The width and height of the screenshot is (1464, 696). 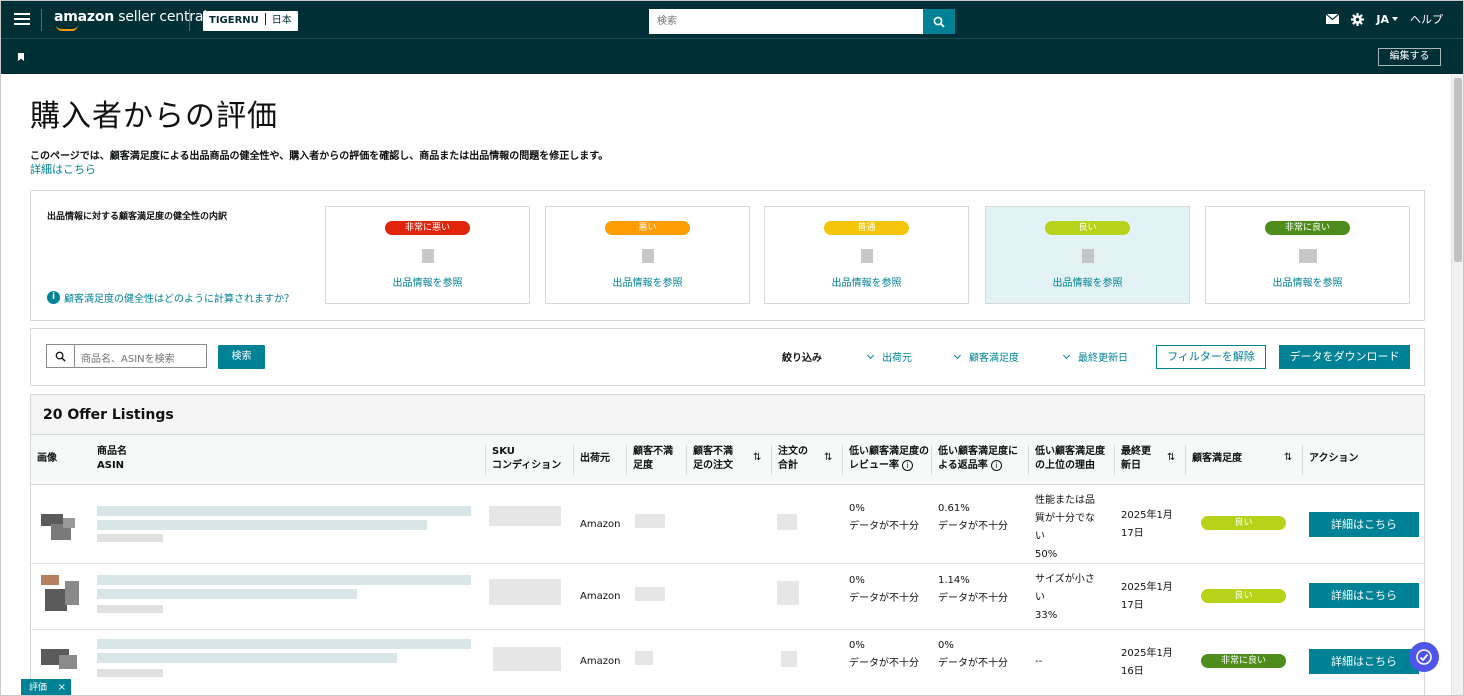 I want to click on global-search-input, so click(x=786, y=21).